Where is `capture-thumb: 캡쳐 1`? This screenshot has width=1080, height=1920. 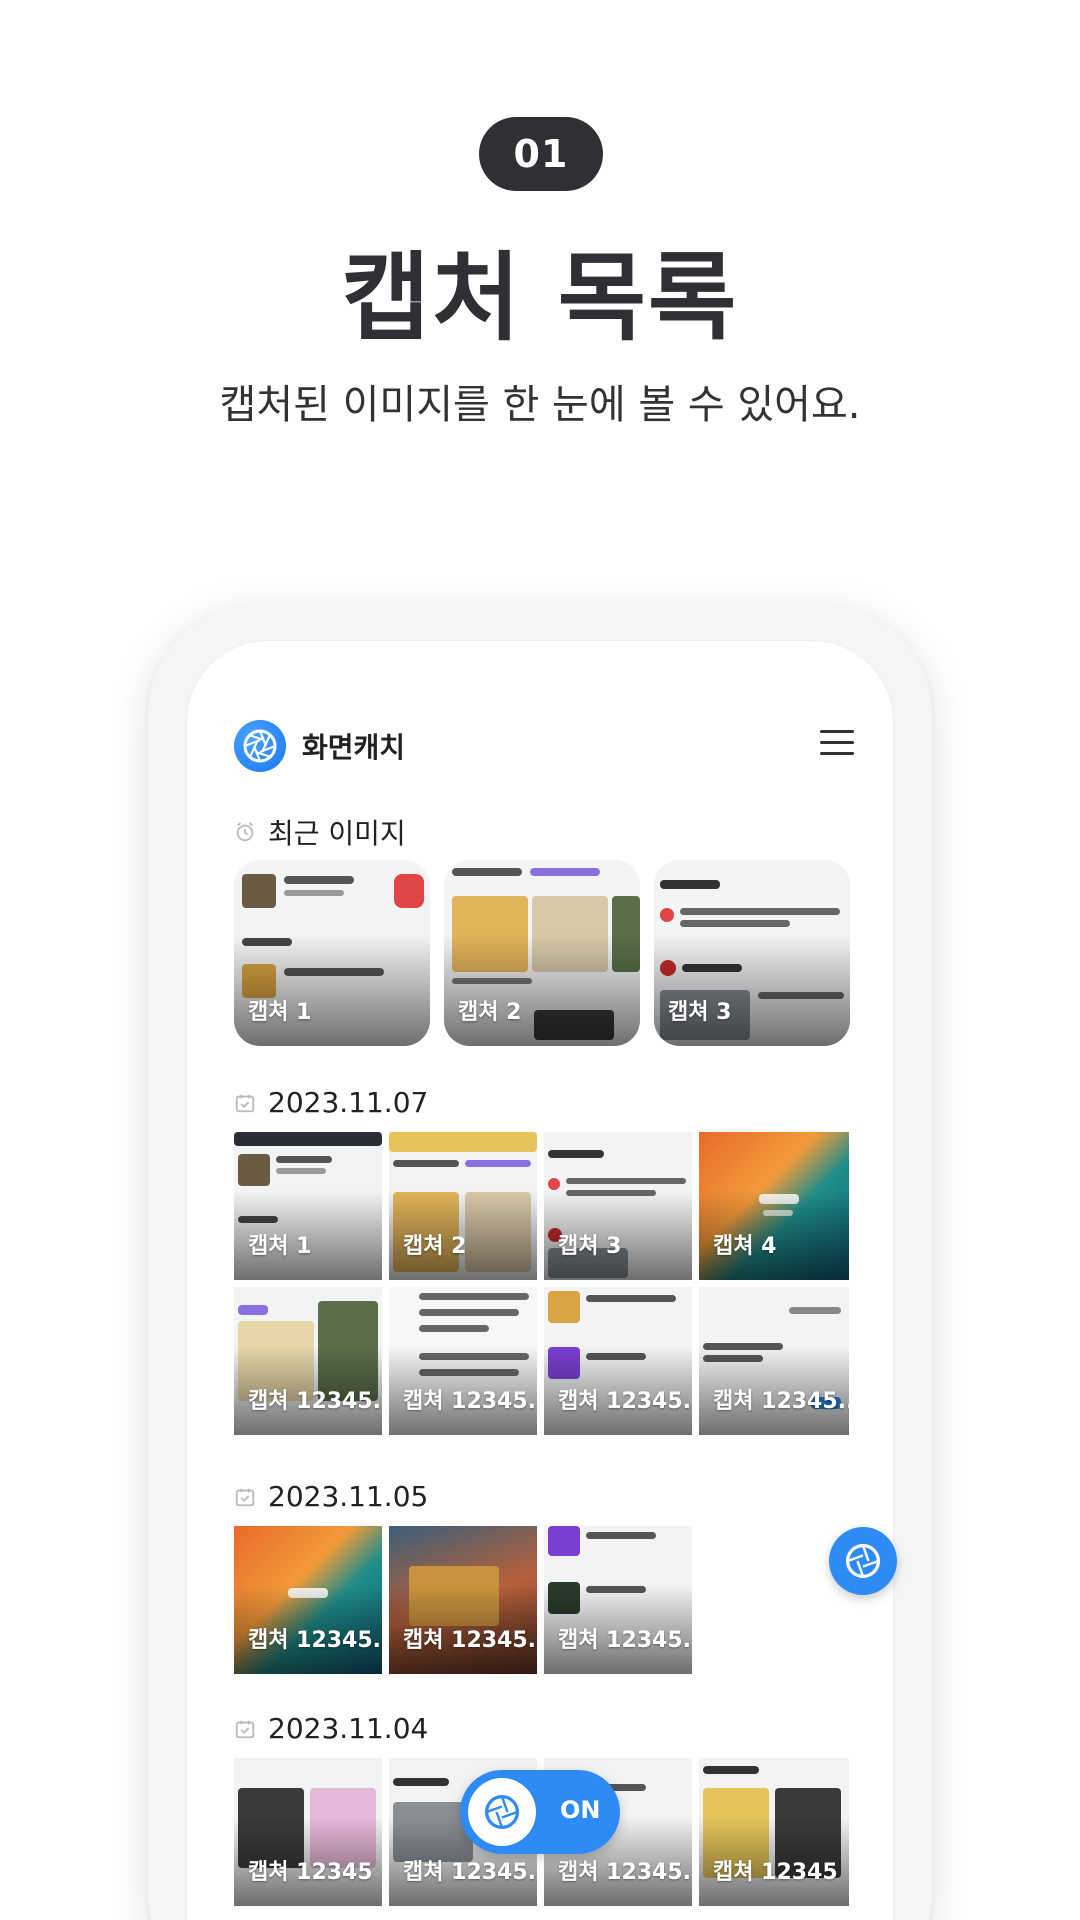
capture-thumb: 캡쳐 1 is located at coordinates (308, 1206).